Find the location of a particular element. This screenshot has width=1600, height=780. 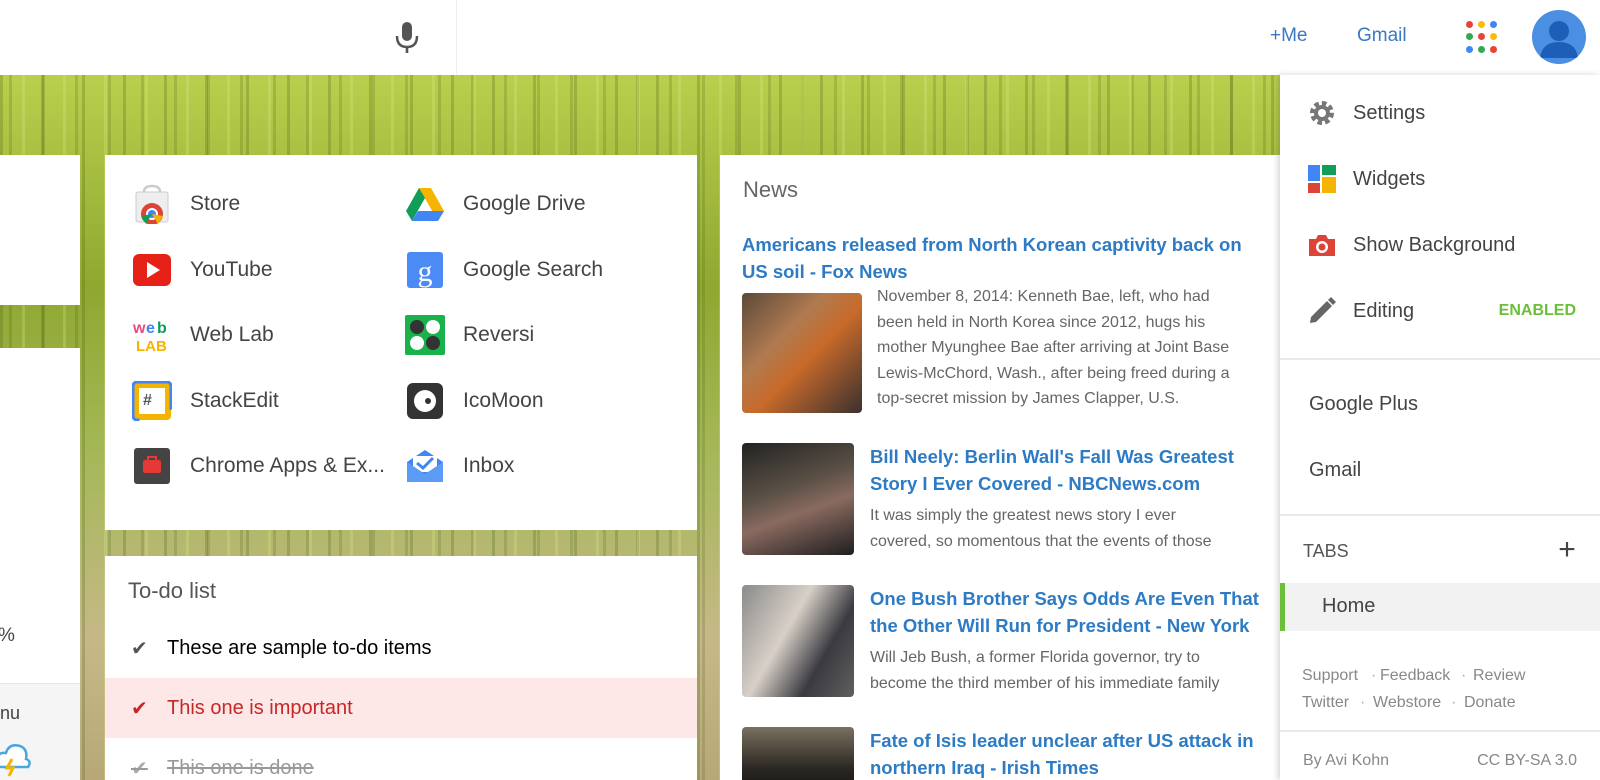

todo-item-done: ✔ This one is done is located at coordinates (401, 759).